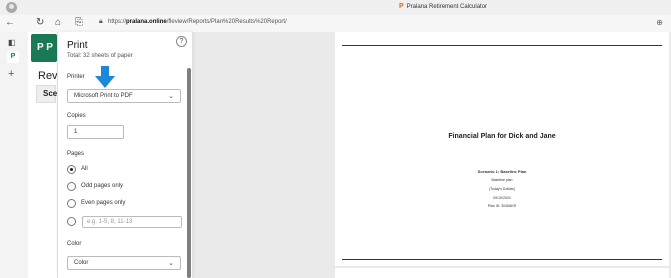 This screenshot has width=671, height=278. I want to click on refresh-icon: ↻, so click(40, 23).